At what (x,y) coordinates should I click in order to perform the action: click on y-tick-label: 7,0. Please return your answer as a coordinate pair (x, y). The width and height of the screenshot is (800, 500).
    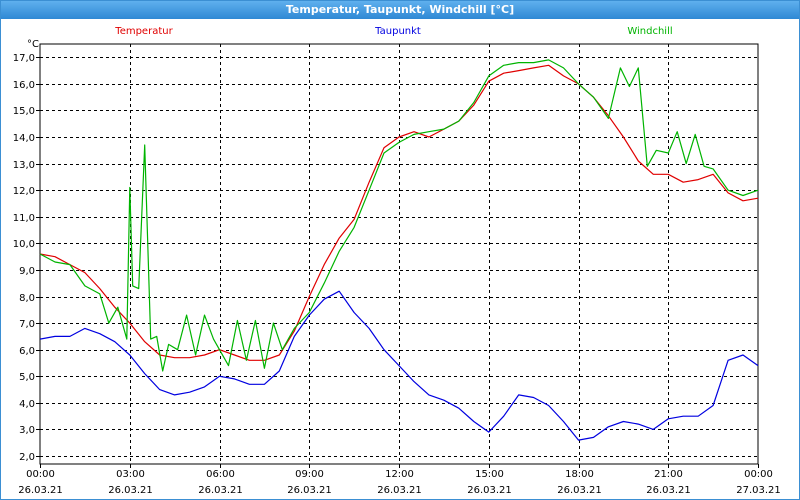
    Looking at the image, I should click on (27, 324).